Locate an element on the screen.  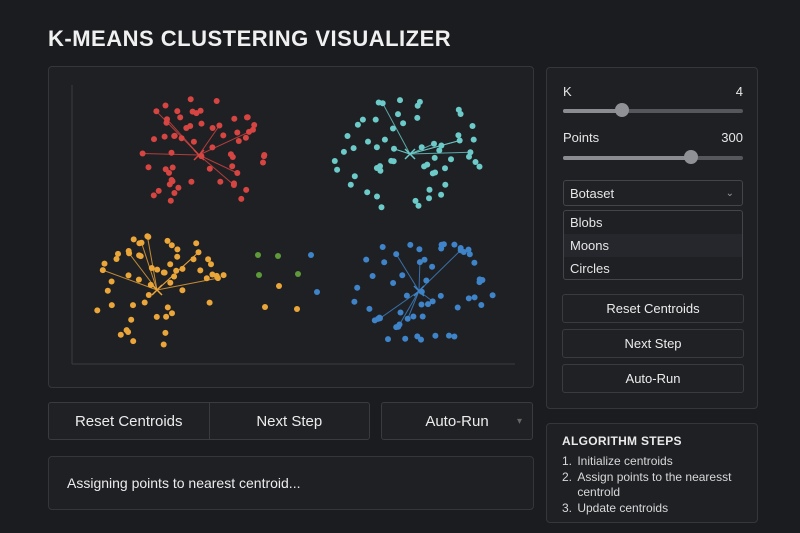
dataset-option-circles: Circles is located at coordinates (653, 268).